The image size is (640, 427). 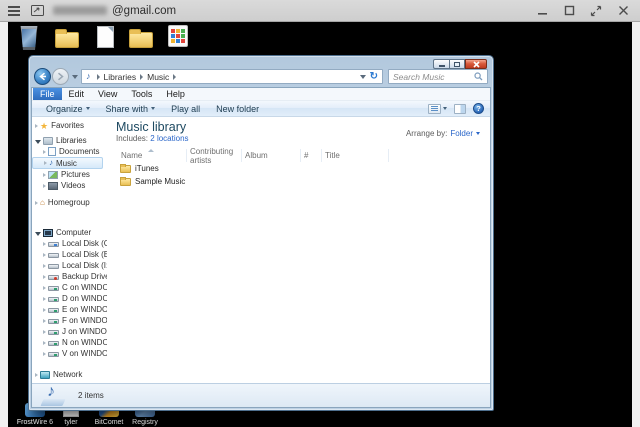 I want to click on menu-view: View, so click(x=107, y=94).